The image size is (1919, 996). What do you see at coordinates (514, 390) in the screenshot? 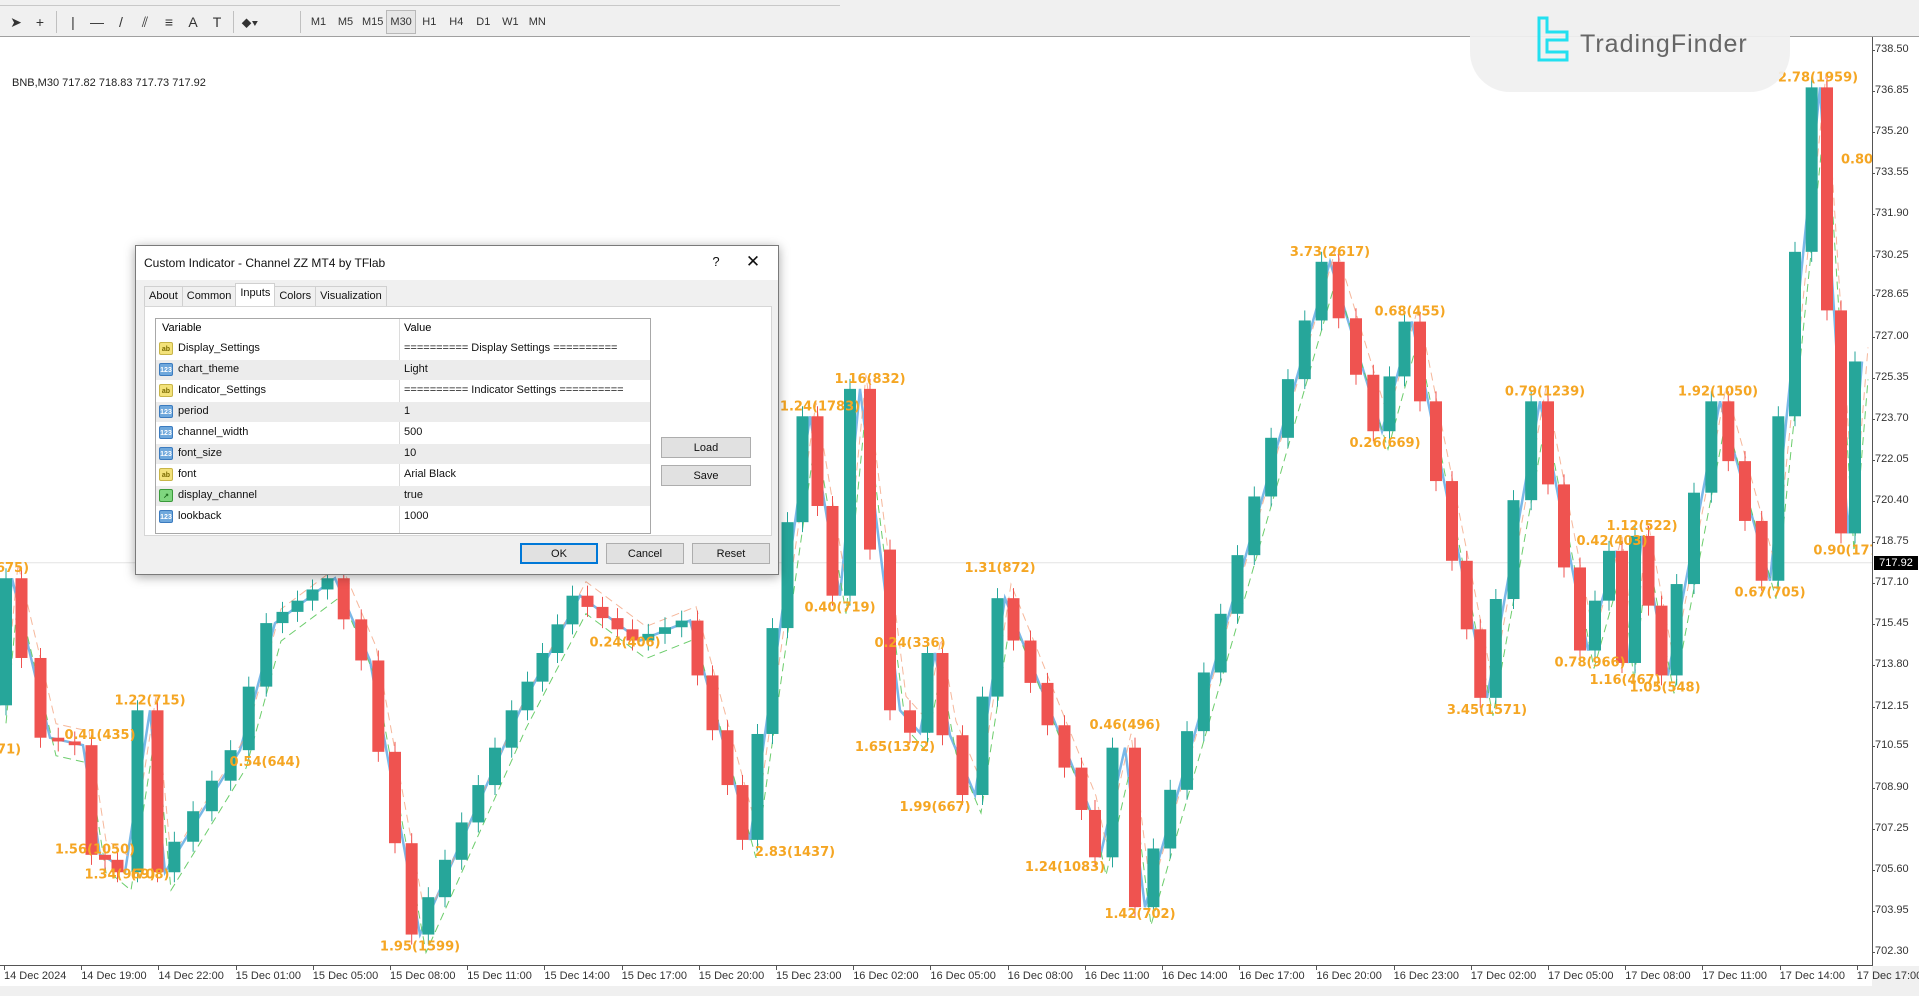
I see `input-value: ========== Indicator Settings ==========` at bounding box center [514, 390].